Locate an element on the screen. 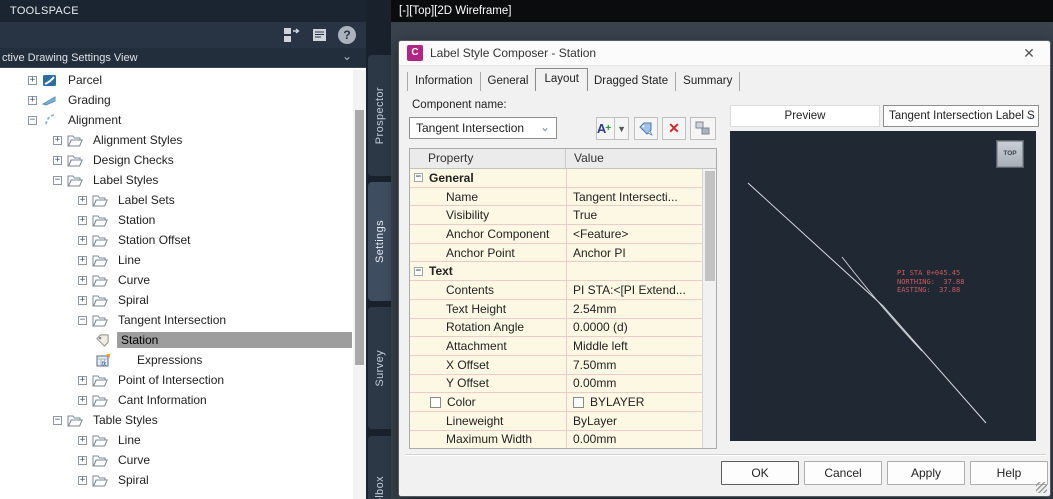 The width and height of the screenshot is (1053, 499). property-value: 2.54mm is located at coordinates (594, 309).